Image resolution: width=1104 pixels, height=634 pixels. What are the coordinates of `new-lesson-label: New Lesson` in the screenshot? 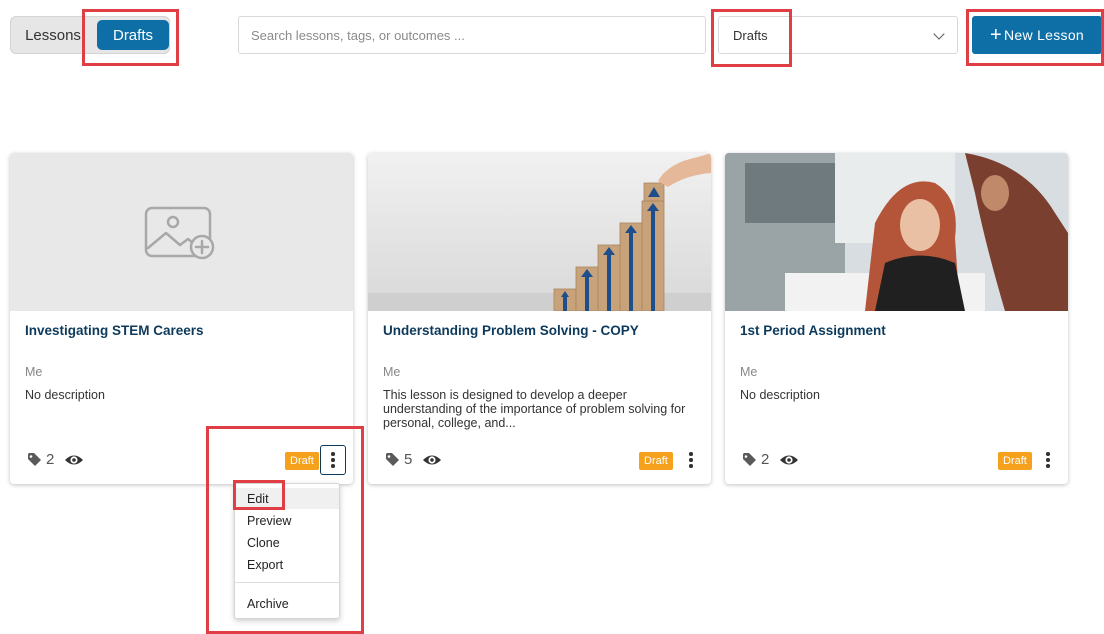 It's located at (1044, 35).